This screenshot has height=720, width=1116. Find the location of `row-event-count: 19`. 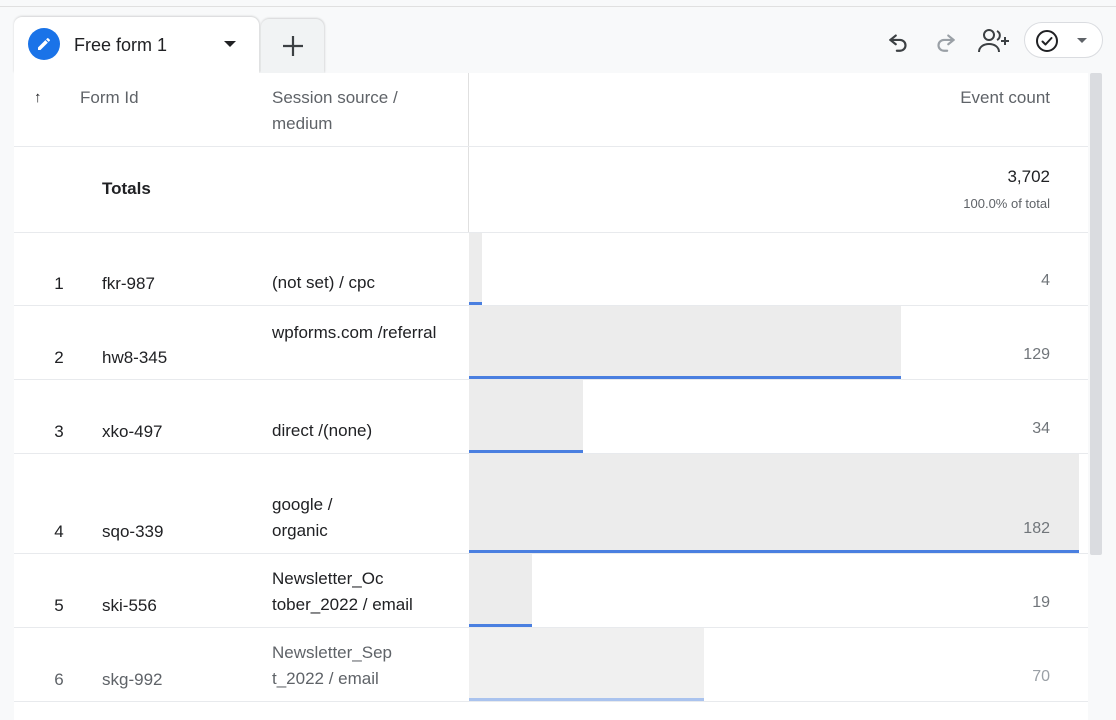

row-event-count: 19 is located at coordinates (1041, 602).